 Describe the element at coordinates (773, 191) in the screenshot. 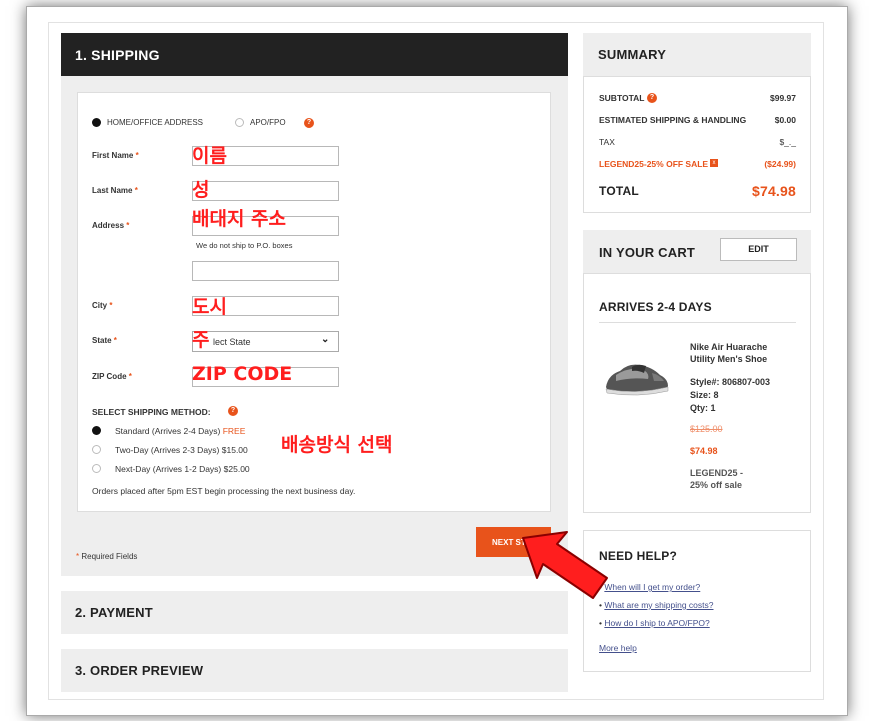

I see `total-value: $74.98` at that location.